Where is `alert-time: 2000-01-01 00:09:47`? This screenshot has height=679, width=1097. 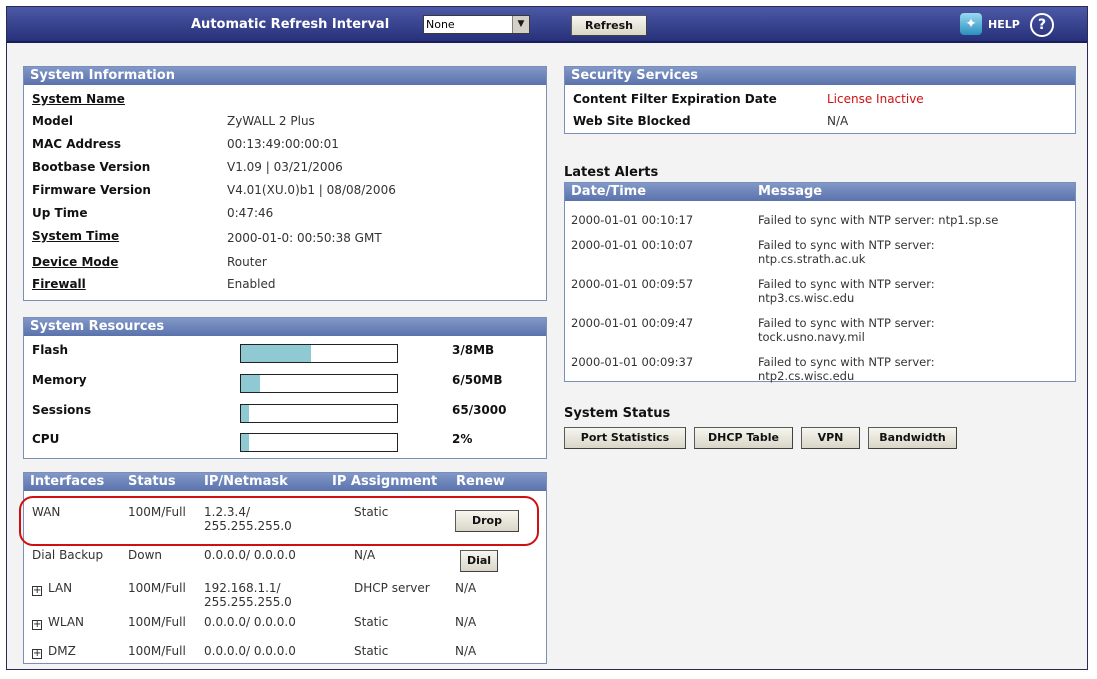 alert-time: 2000-01-01 00:09:47 is located at coordinates (632, 323).